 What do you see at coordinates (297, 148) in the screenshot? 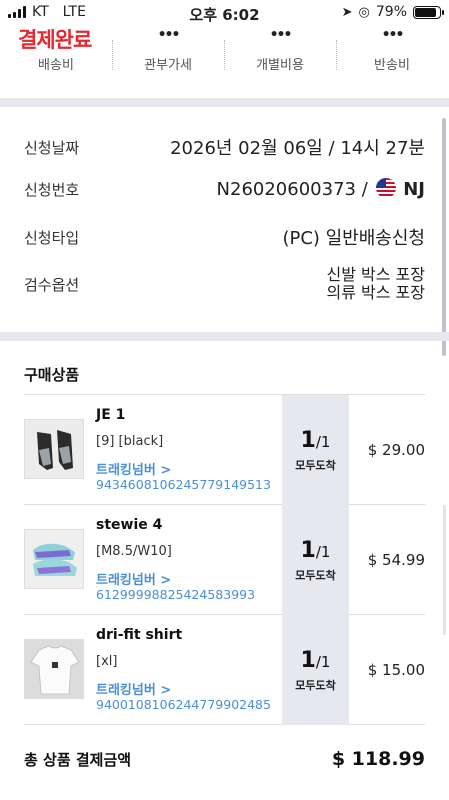
I see `application-date-value: 2026년 02월 06일 / 14시 27분` at bounding box center [297, 148].